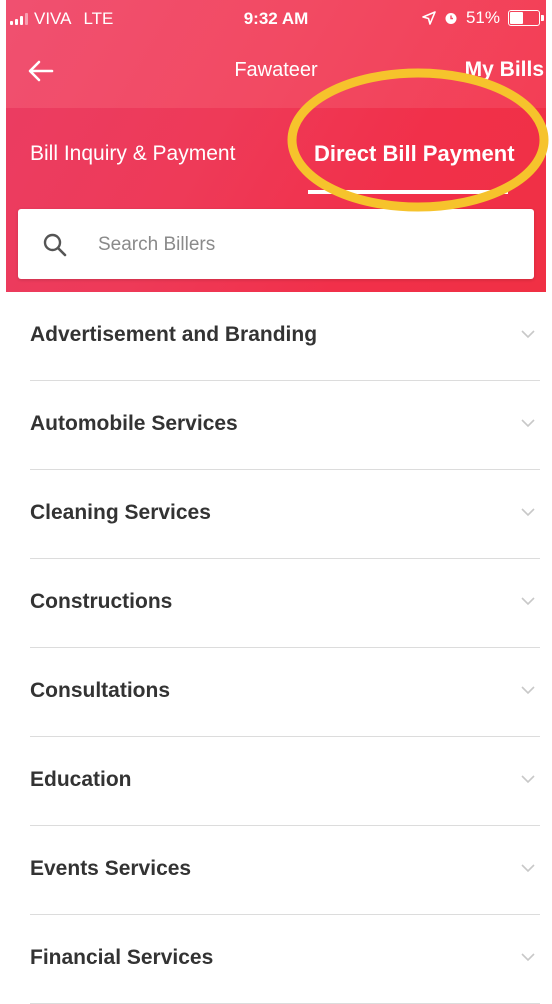 Image resolution: width=552 pixels, height=1004 pixels. I want to click on battery-percent: 51%, so click(482, 17).